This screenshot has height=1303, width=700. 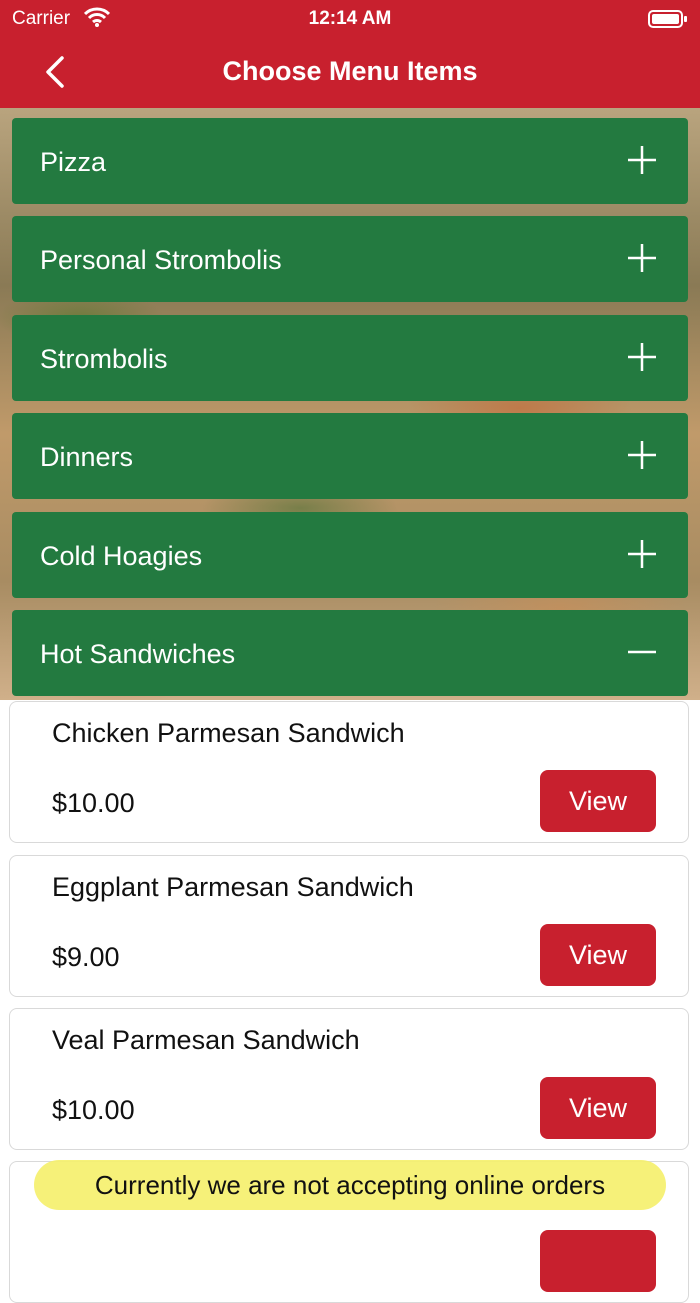 What do you see at coordinates (350, 161) in the screenshot?
I see `category-pizza: Pizza` at bounding box center [350, 161].